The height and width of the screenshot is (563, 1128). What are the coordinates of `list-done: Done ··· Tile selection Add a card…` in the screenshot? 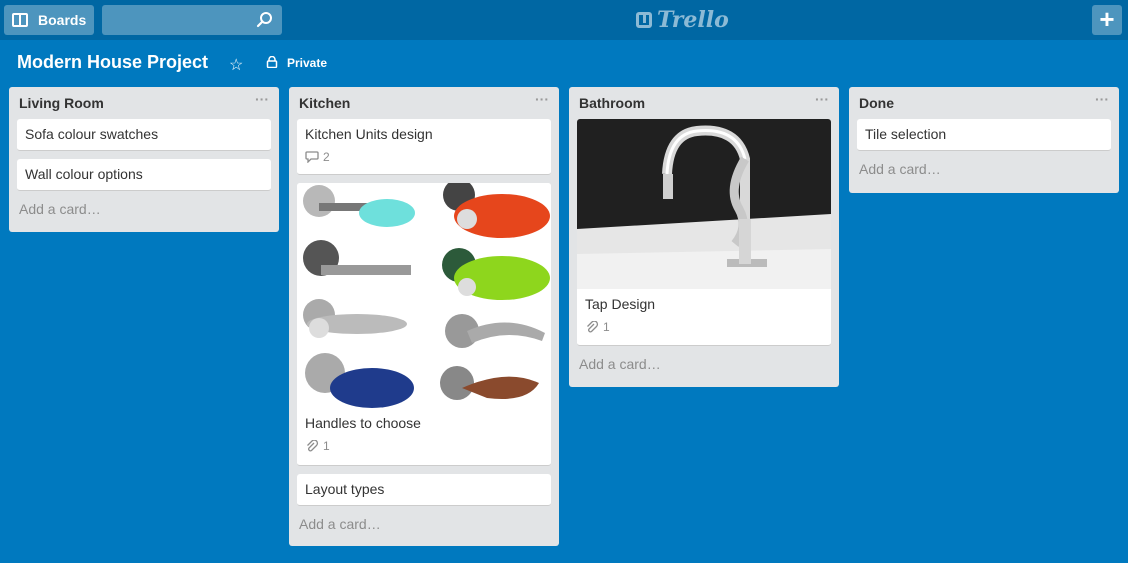 It's located at (984, 140).